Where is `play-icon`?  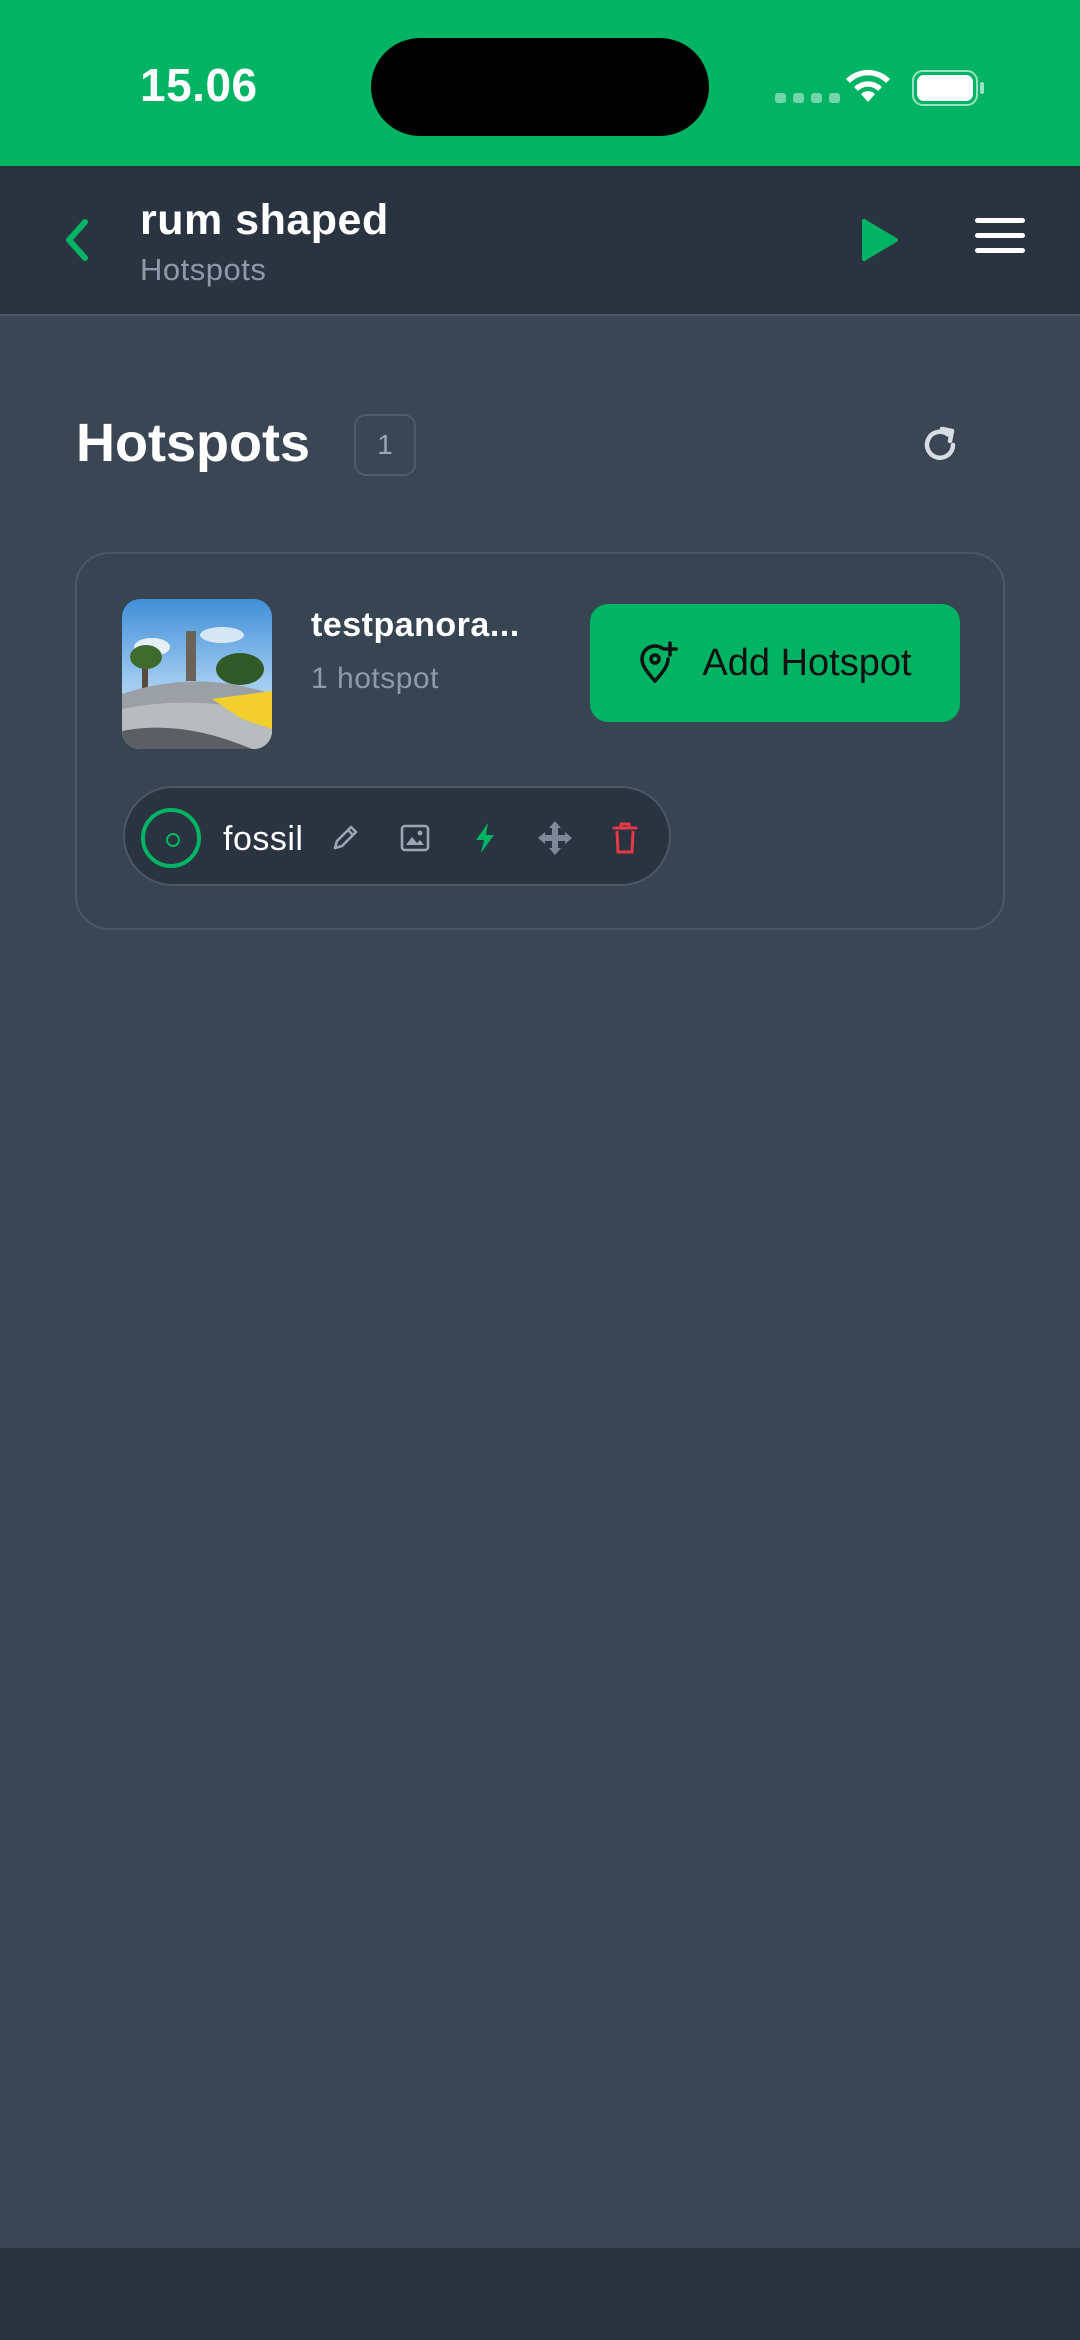 play-icon is located at coordinates (880, 240).